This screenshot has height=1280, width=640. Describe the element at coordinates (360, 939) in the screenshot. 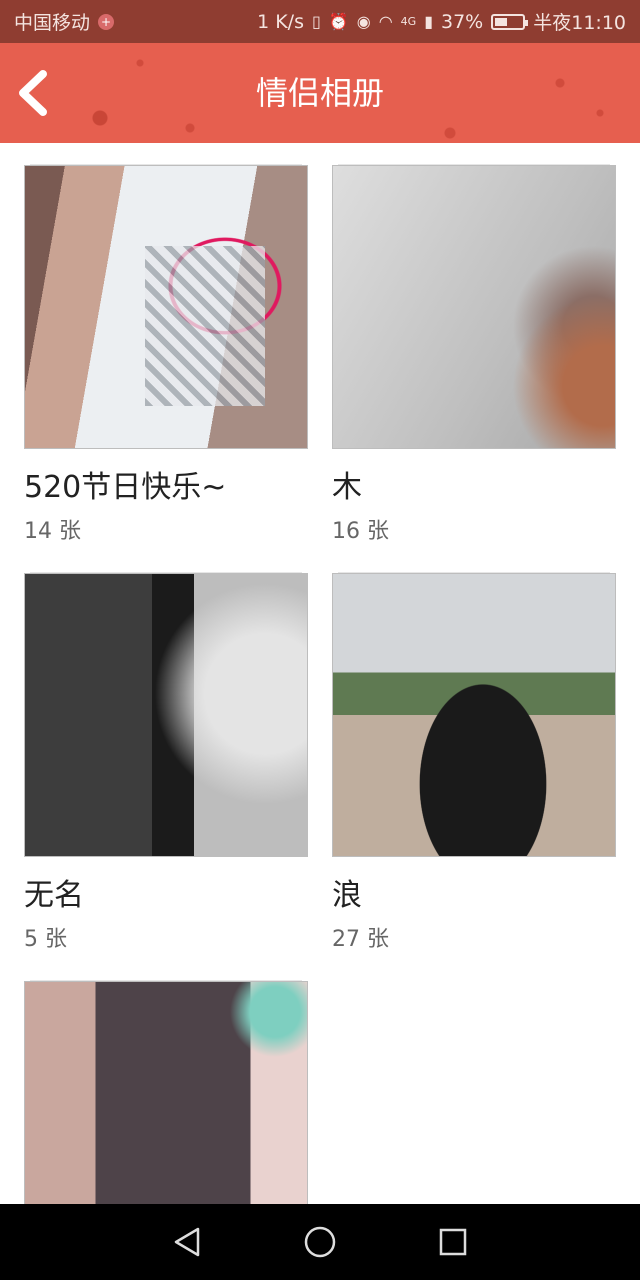

I see `album-count: 27 张` at that location.